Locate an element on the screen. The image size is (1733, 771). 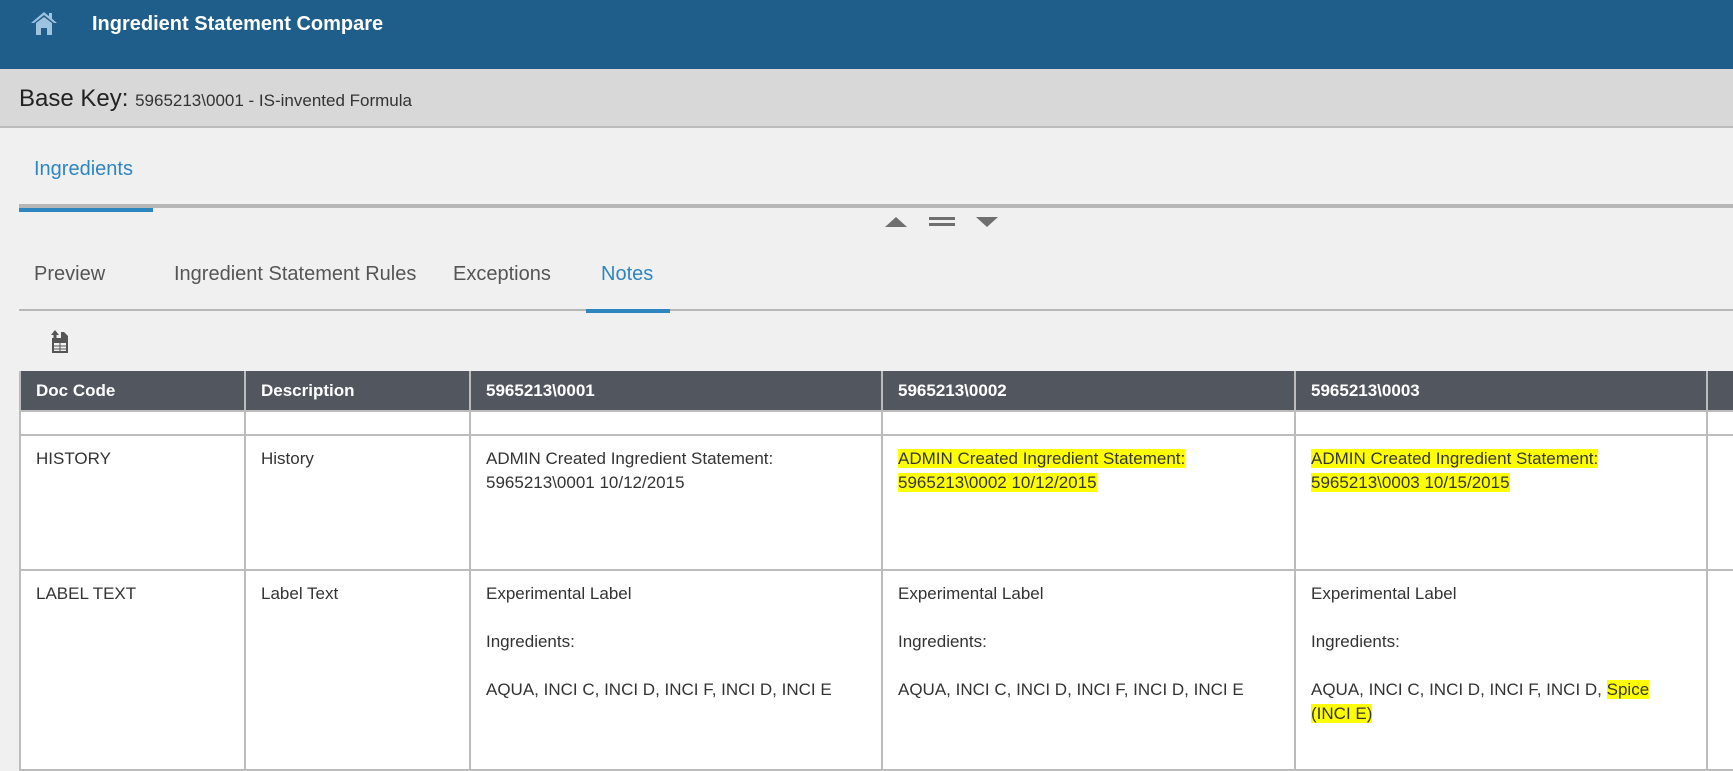
active-tab-indicator is located at coordinates (86, 210).